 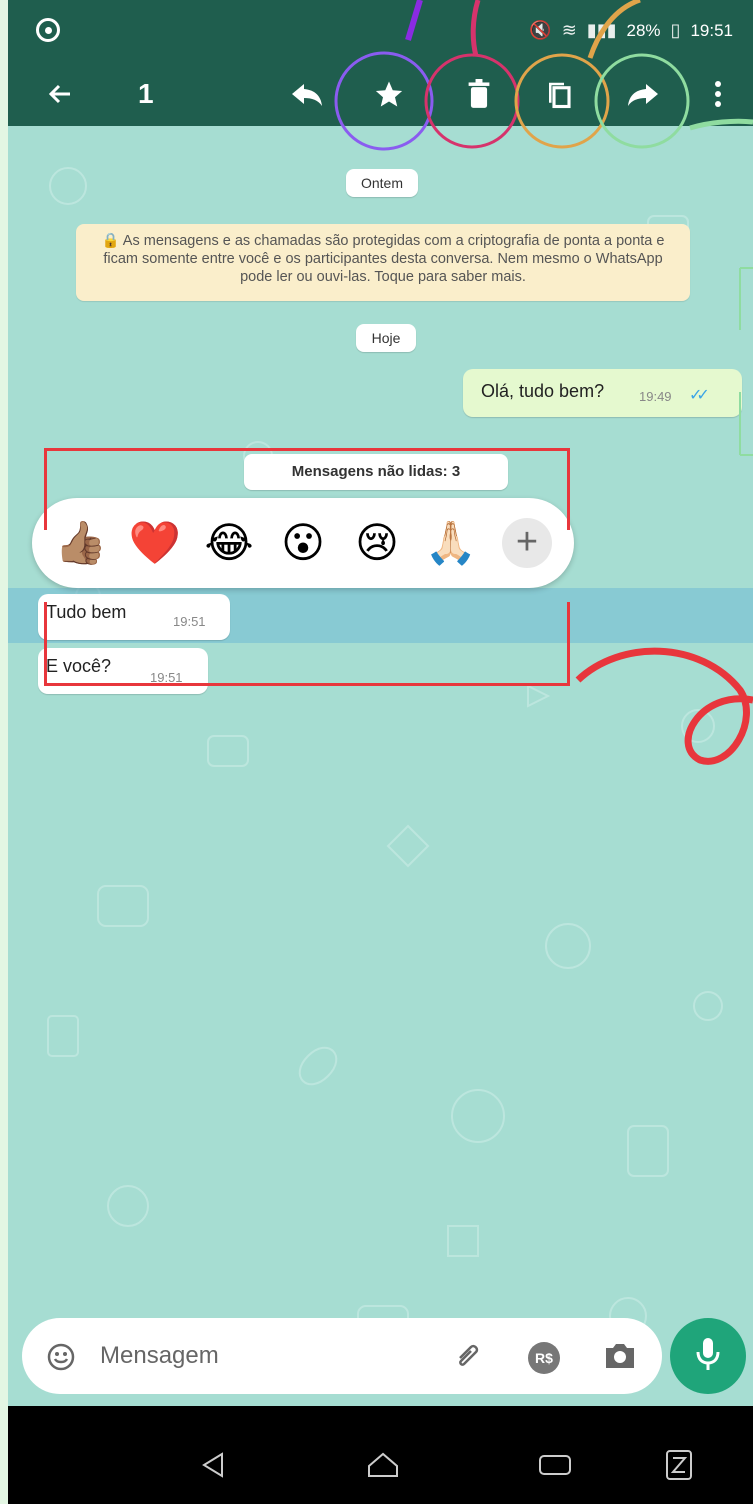 I want to click on forward-icon, so click(x=643, y=95).